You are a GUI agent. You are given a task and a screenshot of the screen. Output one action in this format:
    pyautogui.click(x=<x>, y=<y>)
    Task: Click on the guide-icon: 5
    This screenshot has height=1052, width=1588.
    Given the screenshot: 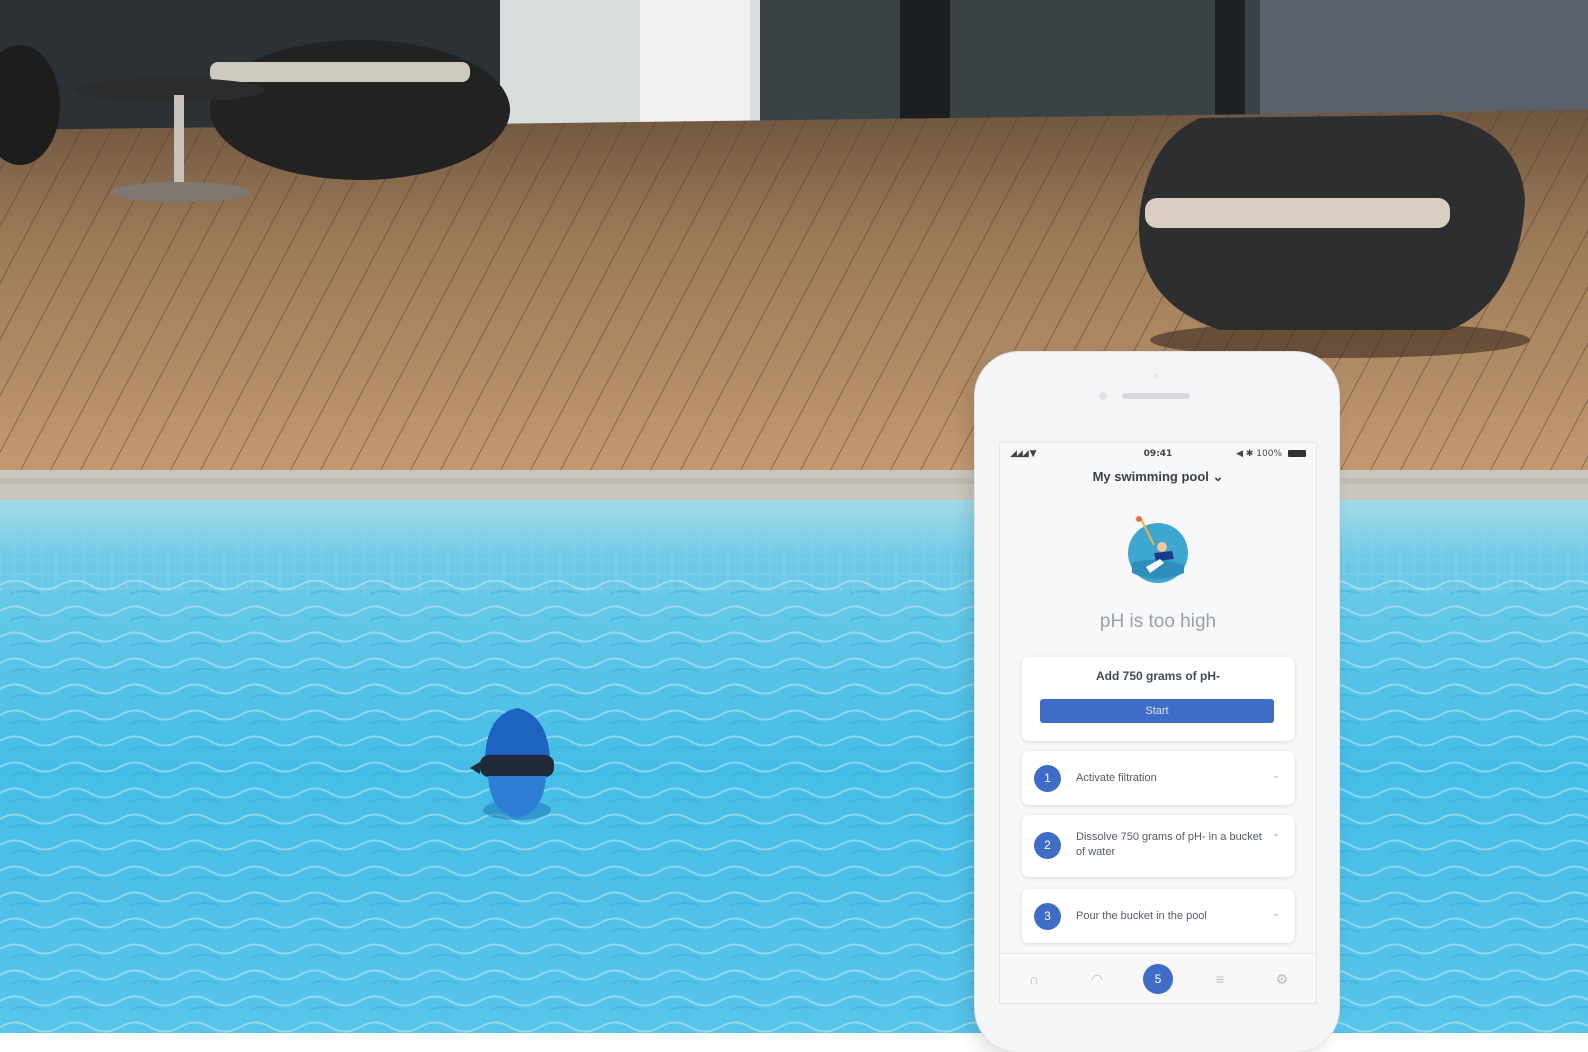 What is the action you would take?
    pyautogui.click(x=1158, y=979)
    